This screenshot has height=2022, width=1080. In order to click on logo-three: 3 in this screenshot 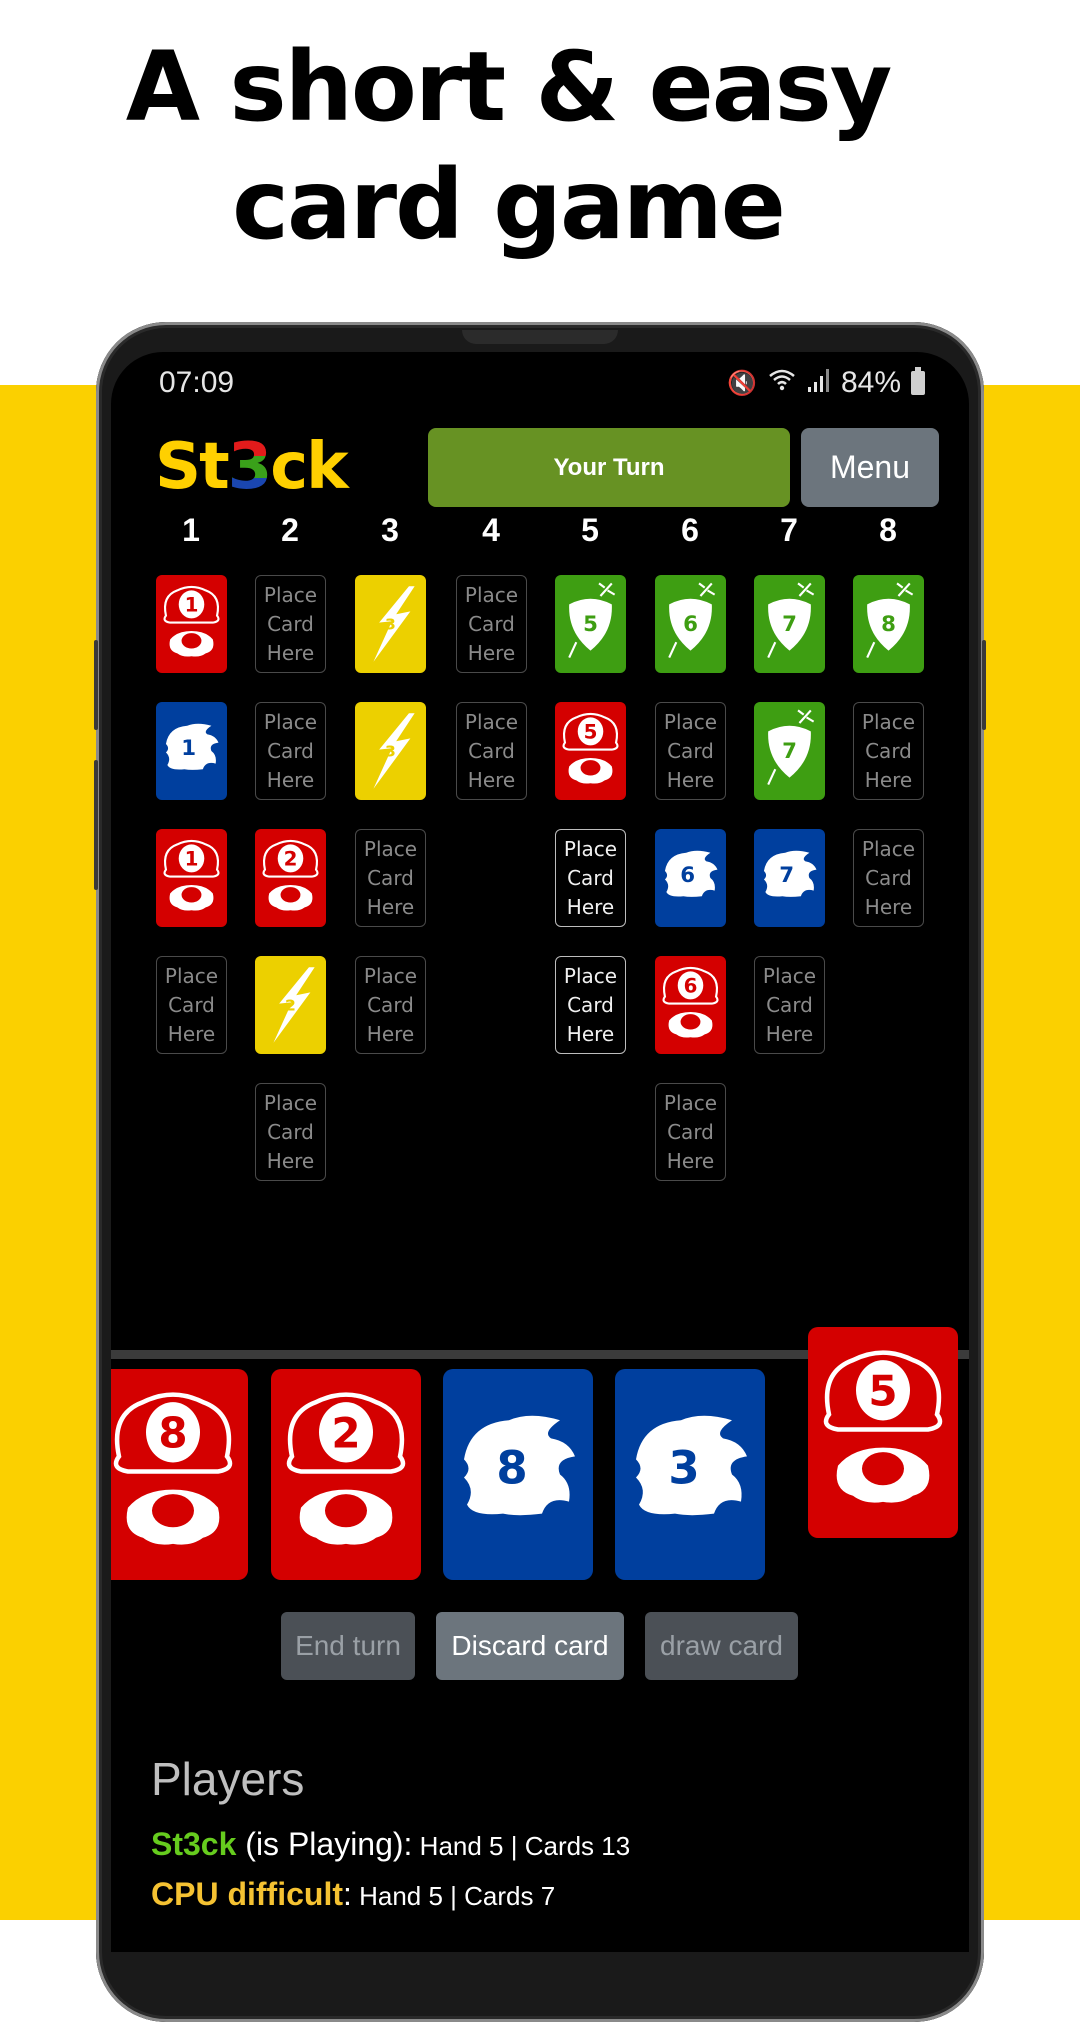, I will do `click(250, 467)`.